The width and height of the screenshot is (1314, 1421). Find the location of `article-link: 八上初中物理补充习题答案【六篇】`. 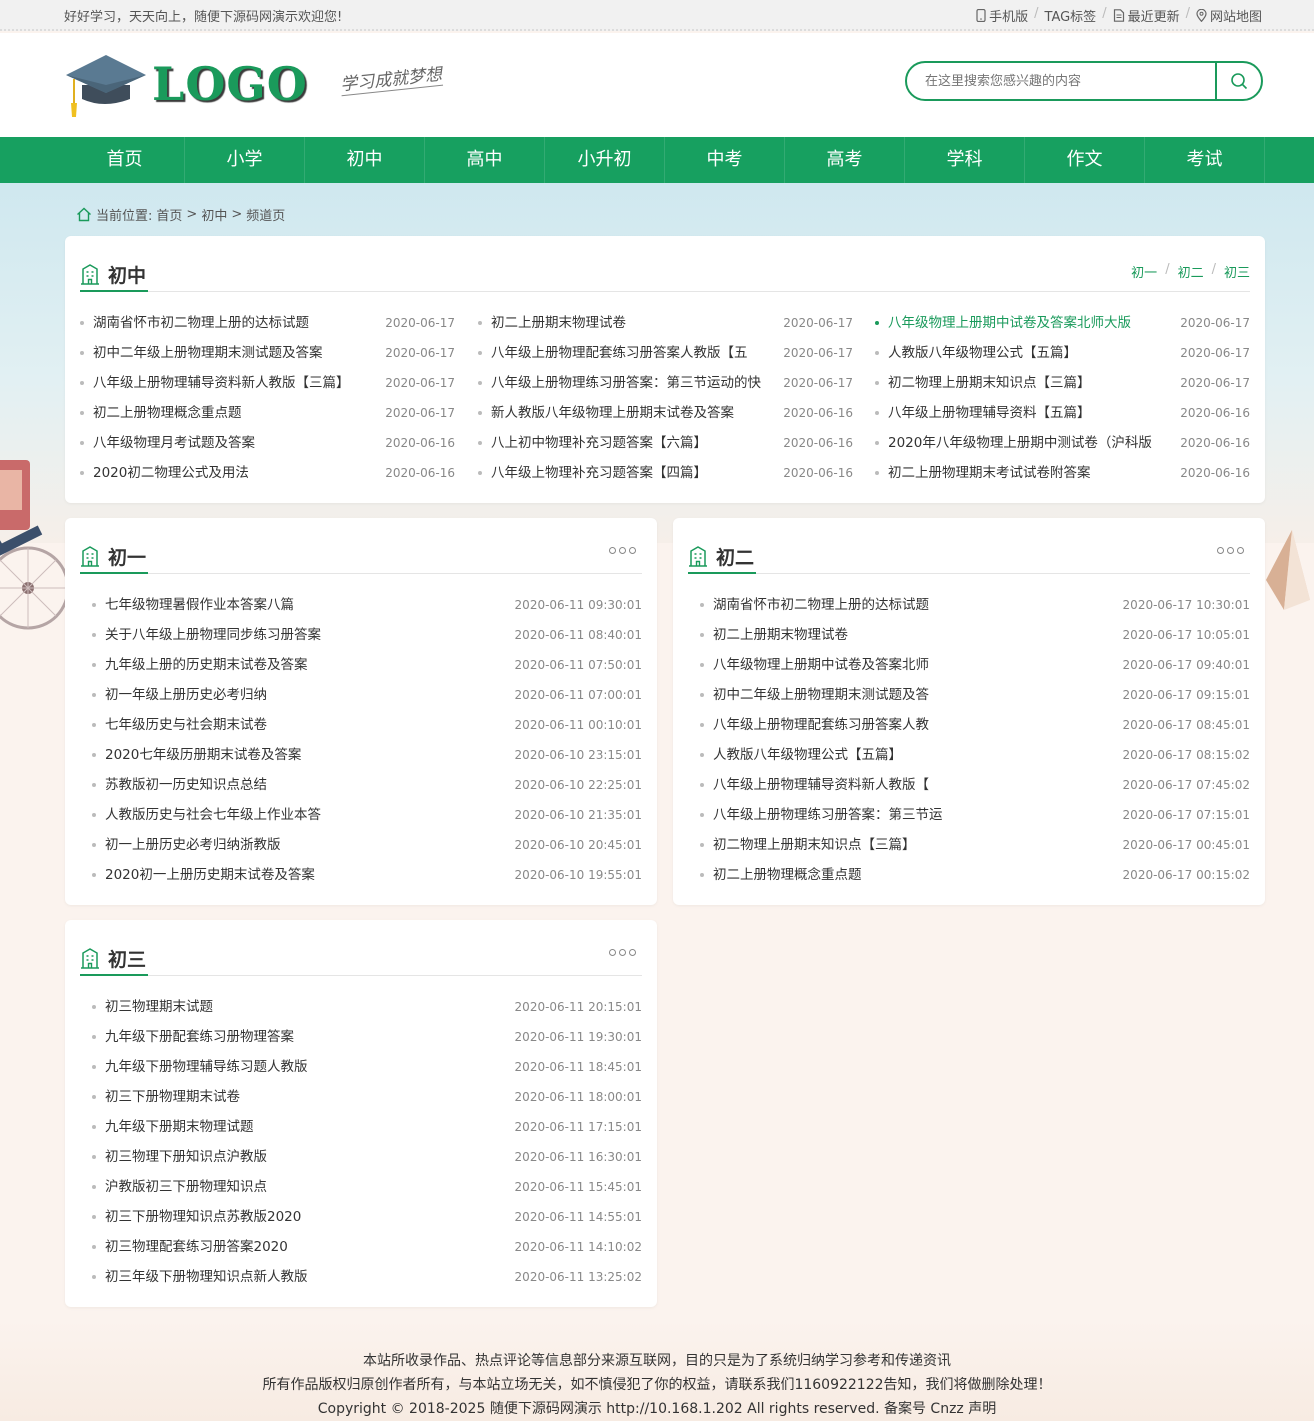

article-link: 八上初中物理补充习题答案【六篇】 is located at coordinates (631, 443).